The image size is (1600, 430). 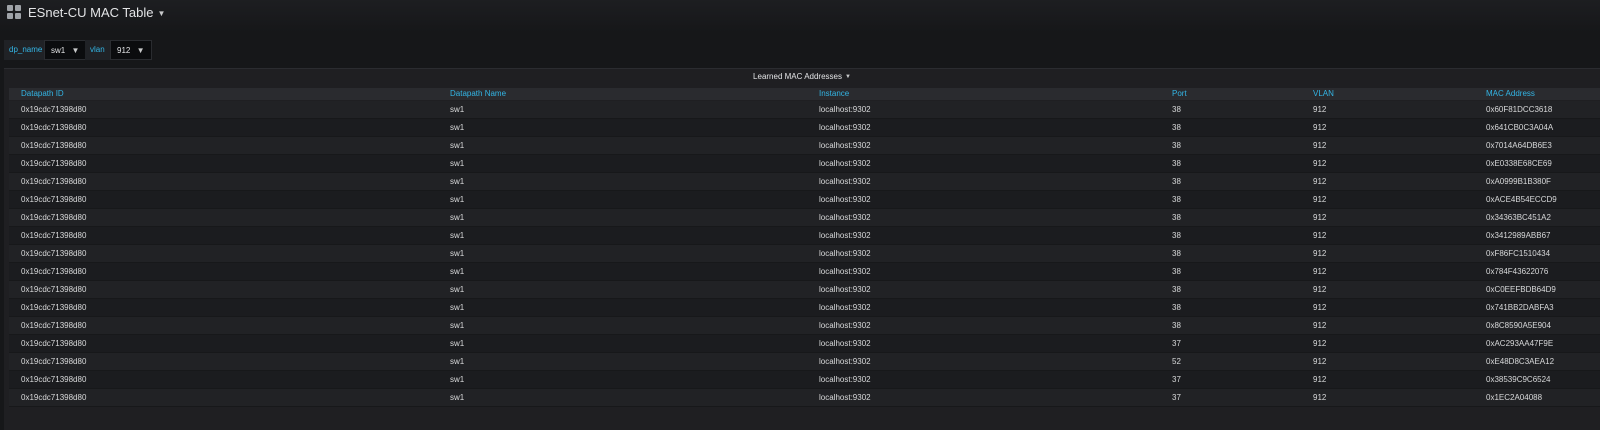 I want to click on variable-value: sw1, so click(x=58, y=51).